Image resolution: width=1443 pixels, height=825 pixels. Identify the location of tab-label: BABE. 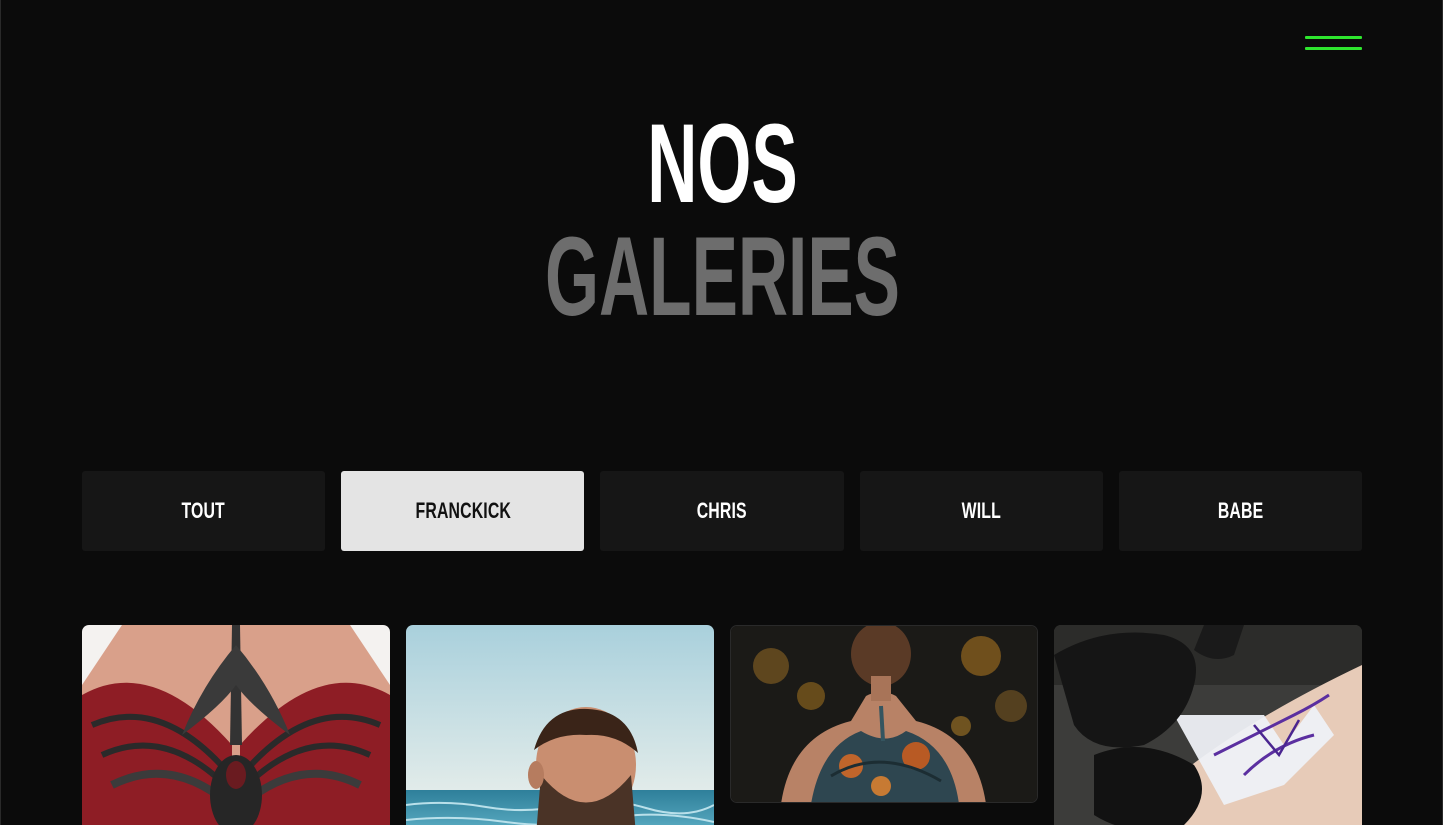
(1240, 510).